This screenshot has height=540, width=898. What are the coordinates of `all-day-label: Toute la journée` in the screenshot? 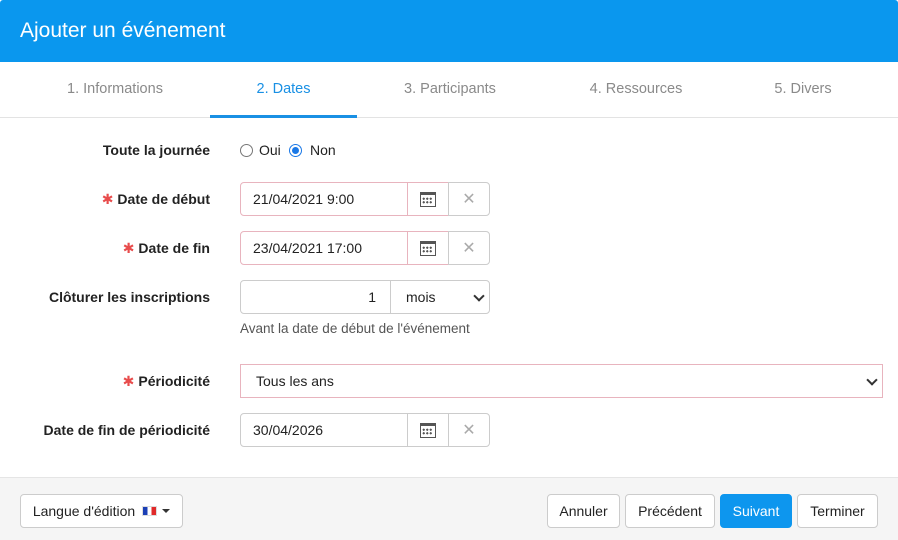 It's located at (156, 150).